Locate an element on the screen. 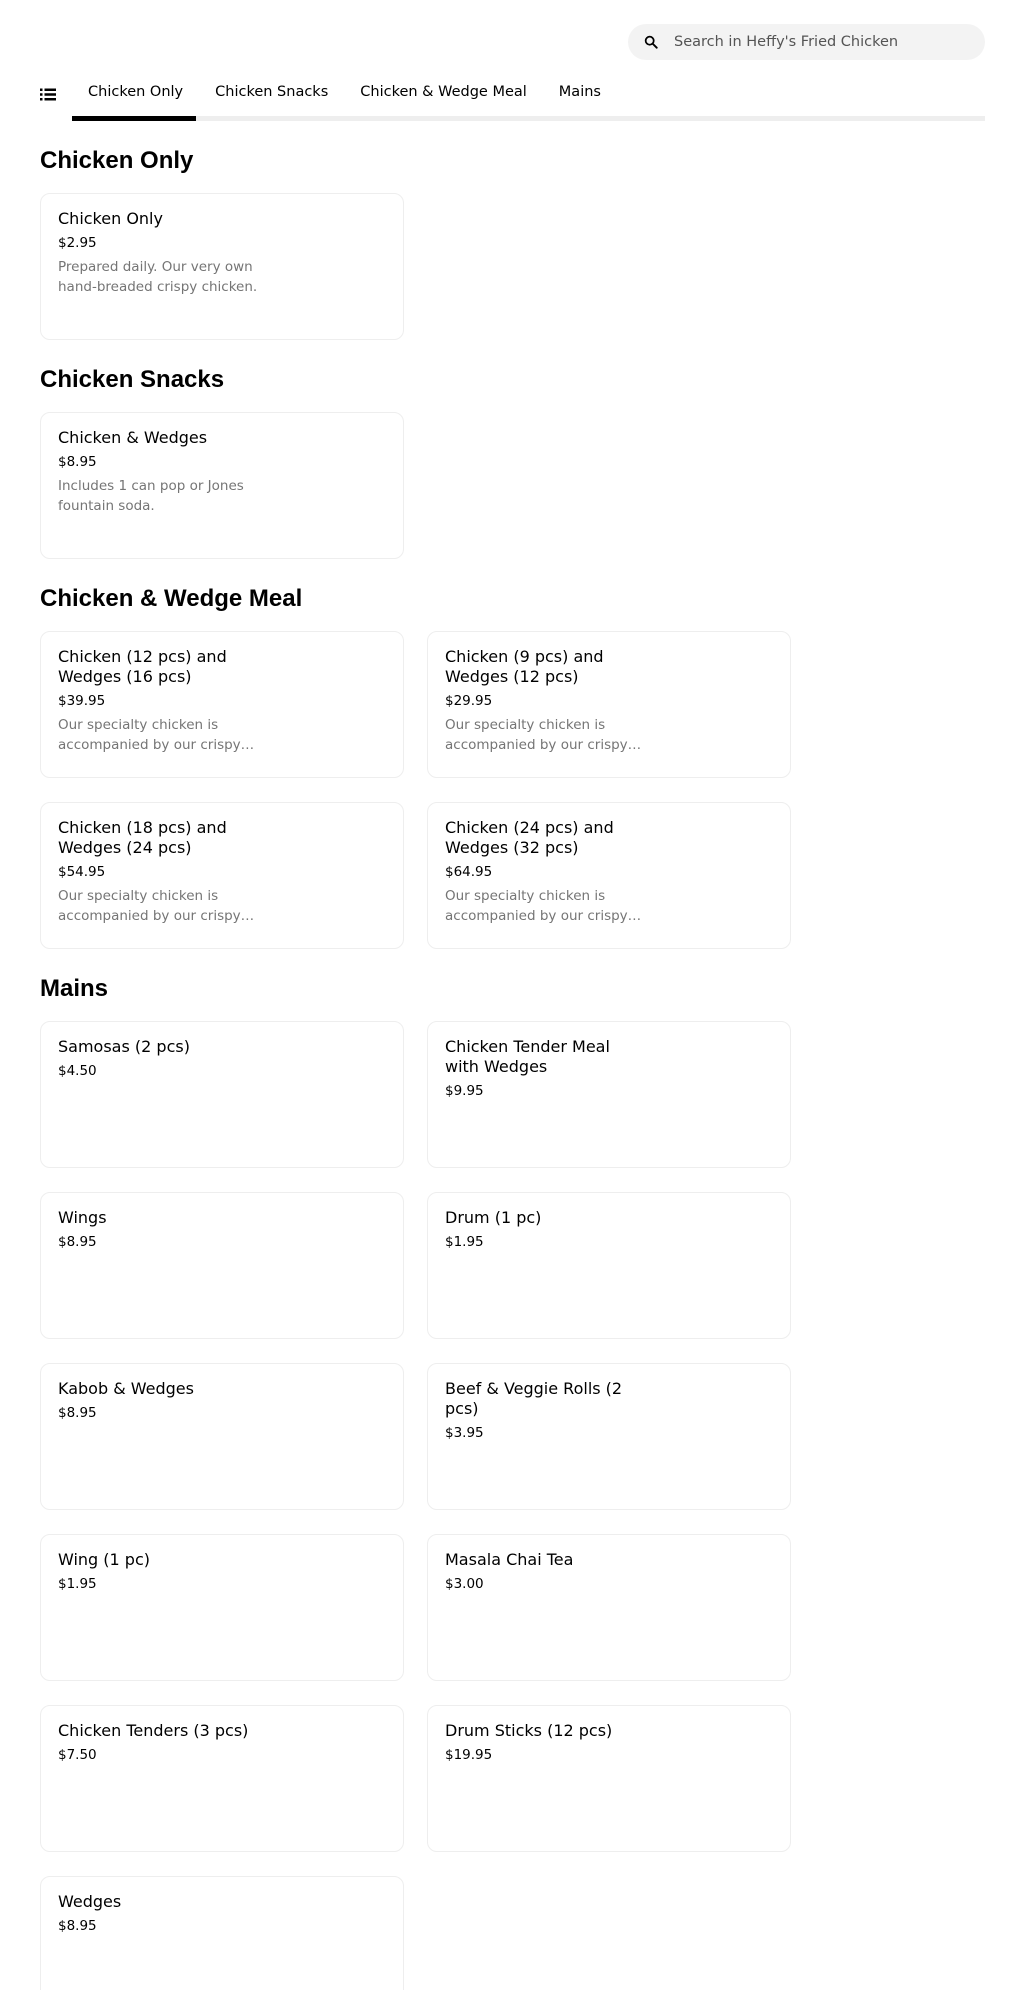 The height and width of the screenshot is (1990, 1024). item-name: Drum (1 pc) is located at coordinates (493, 1217).